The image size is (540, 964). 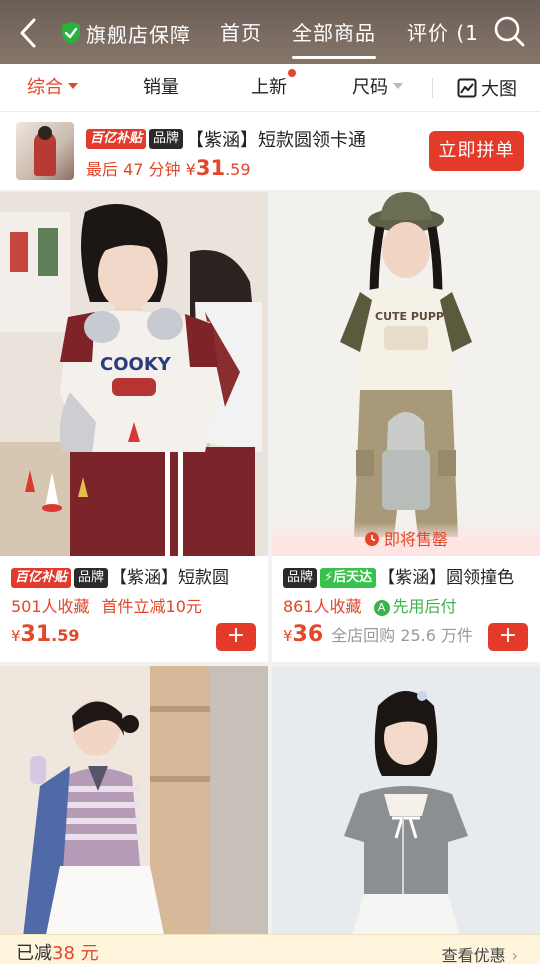 I want to click on chevron-right-icon: ›, so click(x=514, y=955).